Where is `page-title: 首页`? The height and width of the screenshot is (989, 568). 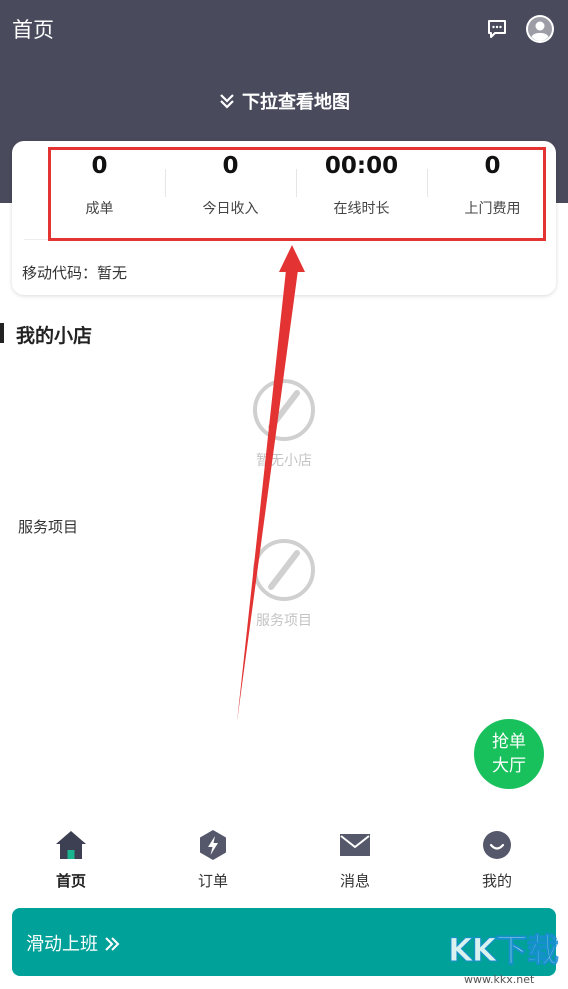 page-title: 首页 is located at coordinates (33, 30).